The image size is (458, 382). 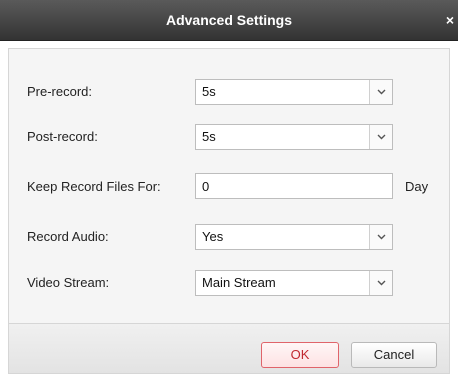 What do you see at coordinates (68, 282) in the screenshot?
I see `video-stream-label: Video Stream:` at bounding box center [68, 282].